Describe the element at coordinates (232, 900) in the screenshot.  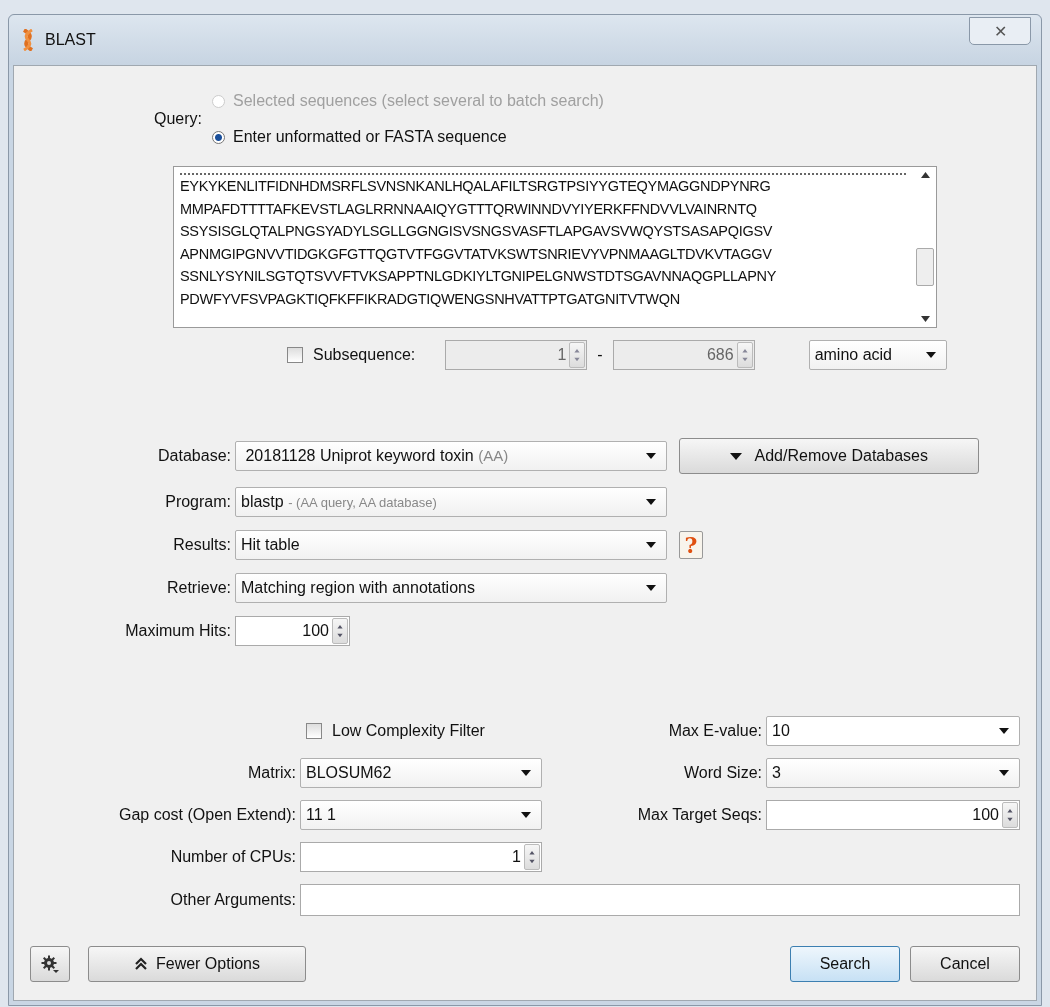
I see `other-arguments-label: Other Arguments:` at that location.